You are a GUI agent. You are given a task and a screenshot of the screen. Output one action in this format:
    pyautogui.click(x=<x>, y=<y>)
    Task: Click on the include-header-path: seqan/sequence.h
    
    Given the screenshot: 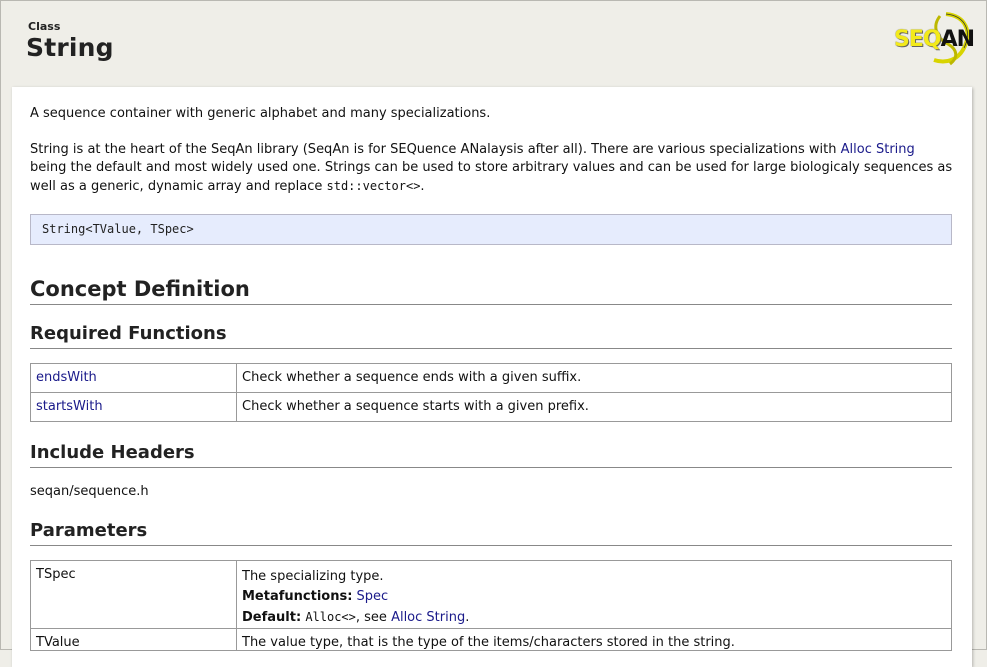 What is the action you would take?
    pyautogui.click(x=89, y=491)
    